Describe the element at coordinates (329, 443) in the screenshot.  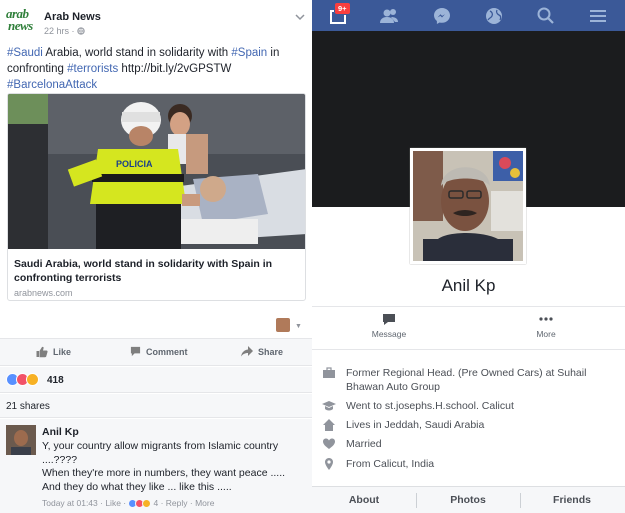
I see `heart-icon` at that location.